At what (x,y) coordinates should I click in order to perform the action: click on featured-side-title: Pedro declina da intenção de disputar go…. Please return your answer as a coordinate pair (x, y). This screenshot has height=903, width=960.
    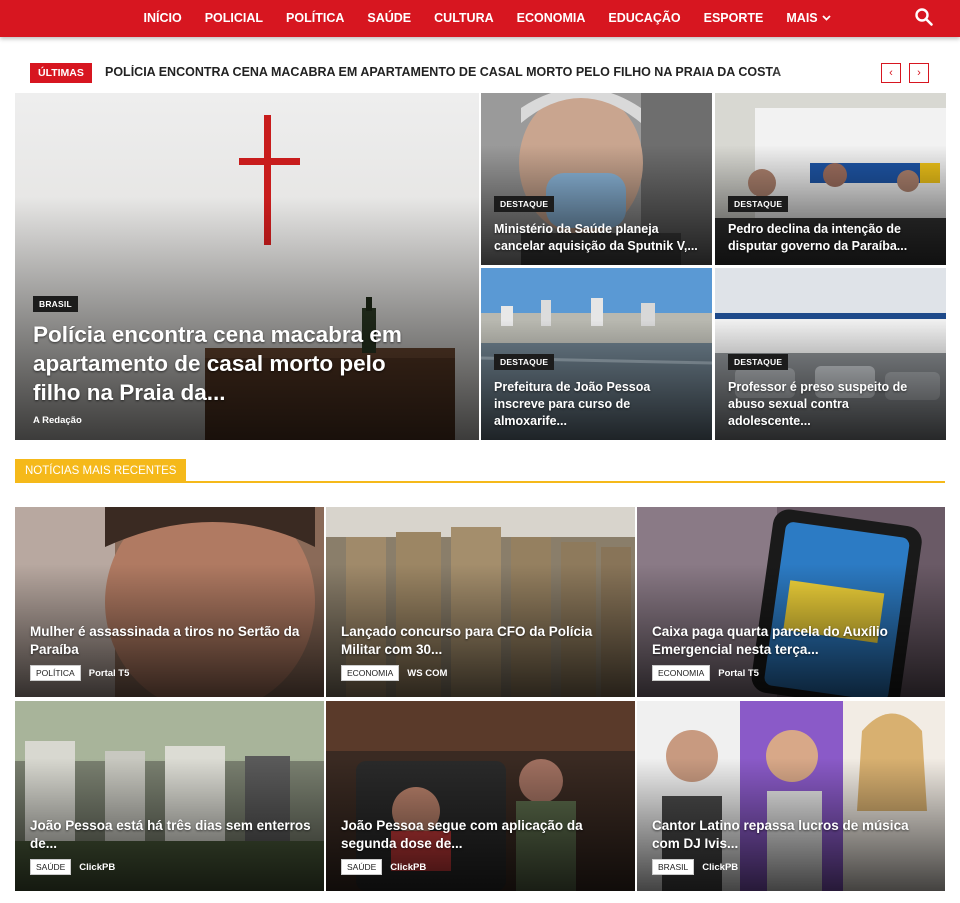
    Looking at the image, I should click on (830, 238).